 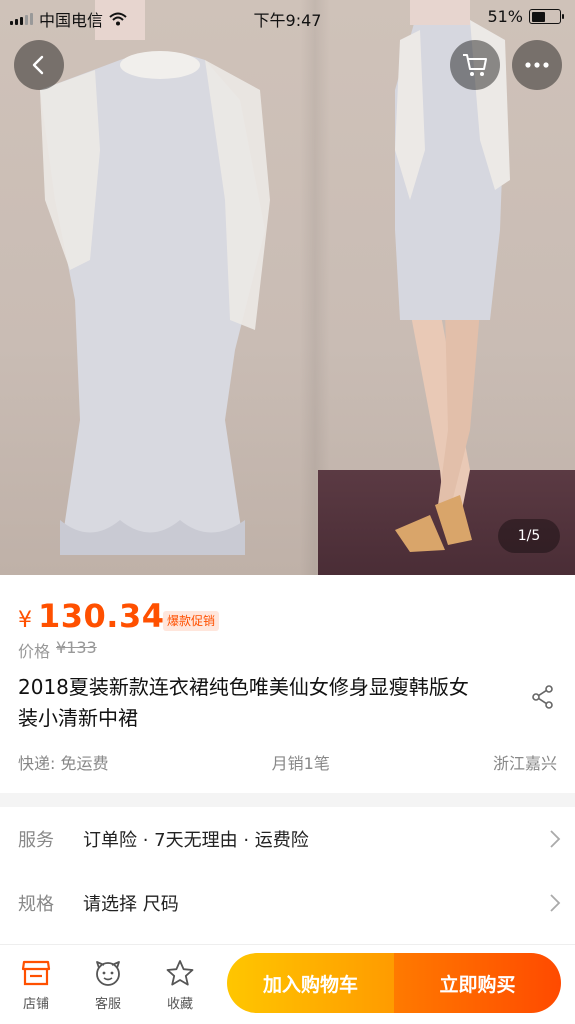 I want to click on service-row: 服务 订单险 · 7天无理由 · 运费险, so click(x=287, y=839).